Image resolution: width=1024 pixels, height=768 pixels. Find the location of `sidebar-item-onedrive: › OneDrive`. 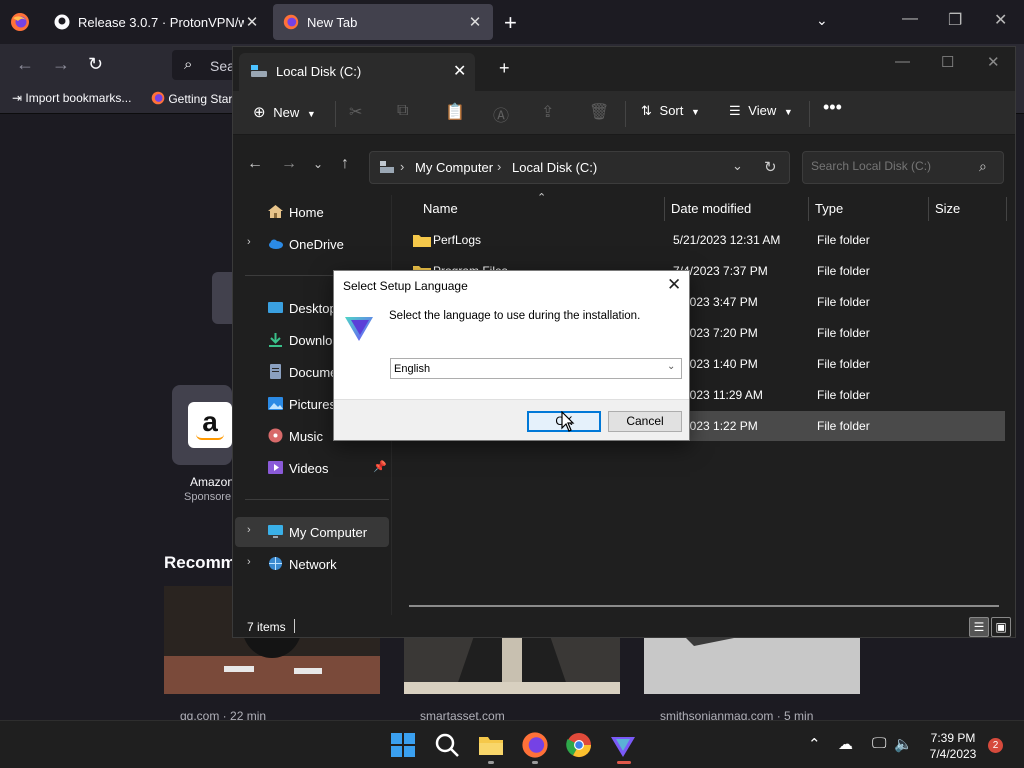

sidebar-item-onedrive: › OneDrive is located at coordinates (312, 244).